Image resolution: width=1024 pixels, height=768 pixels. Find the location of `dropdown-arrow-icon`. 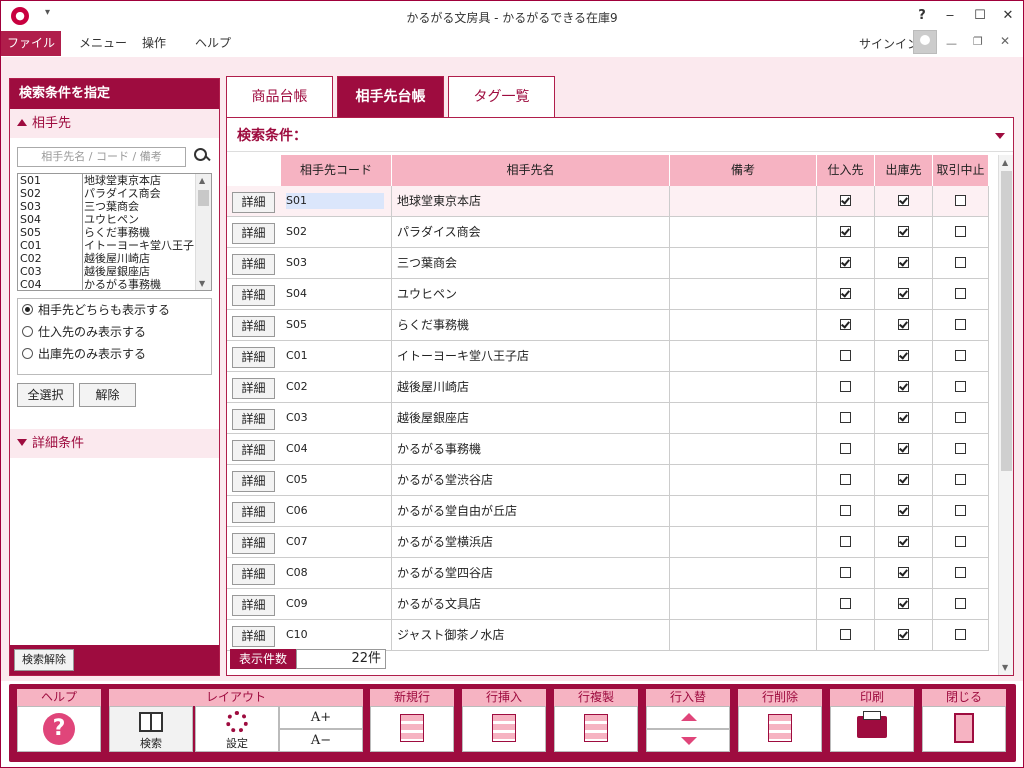

dropdown-arrow-icon is located at coordinates (1000, 136).